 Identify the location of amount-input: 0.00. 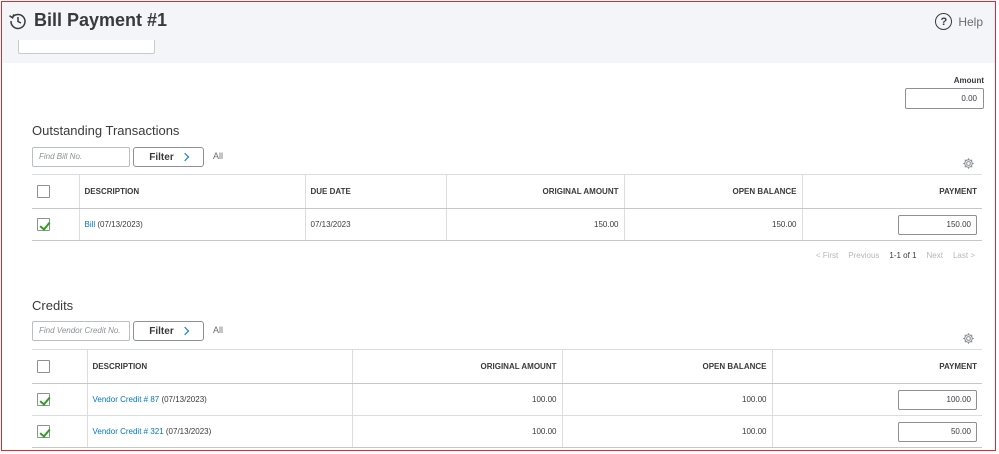
(944, 98).